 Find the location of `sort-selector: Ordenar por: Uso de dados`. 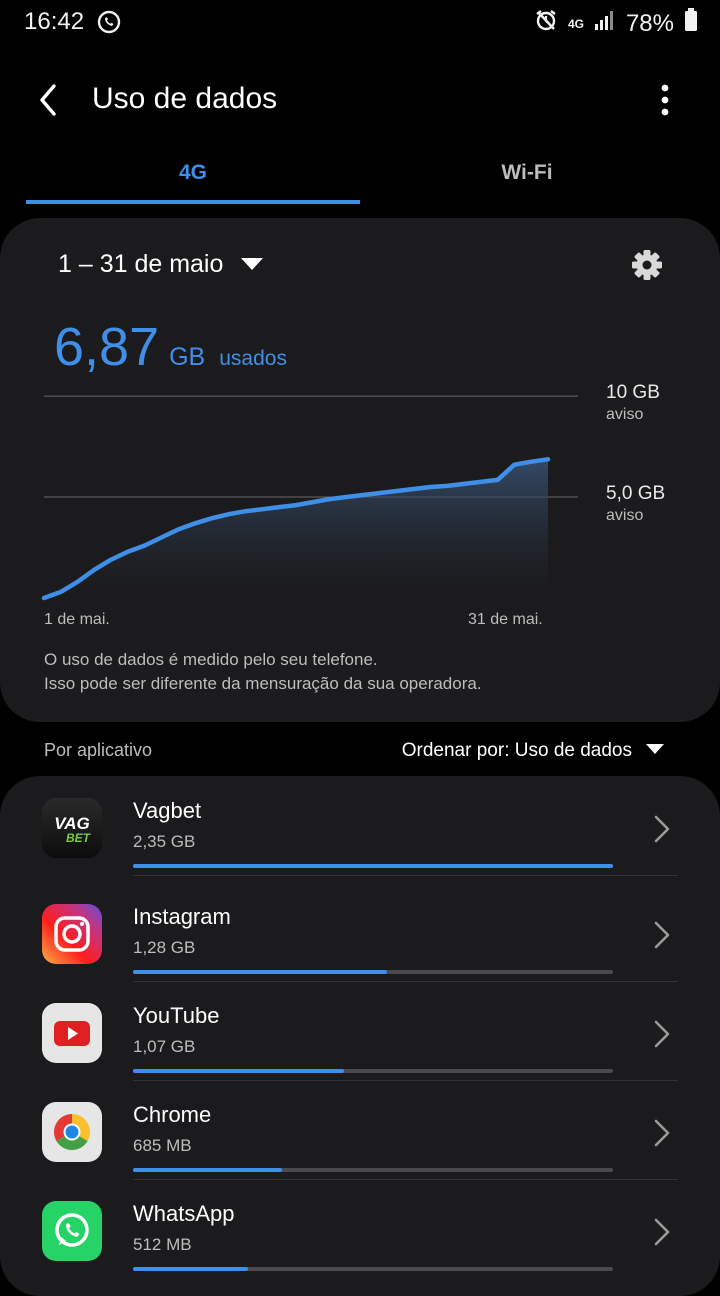

sort-selector: Ordenar por: Uso de dados is located at coordinates (533, 751).